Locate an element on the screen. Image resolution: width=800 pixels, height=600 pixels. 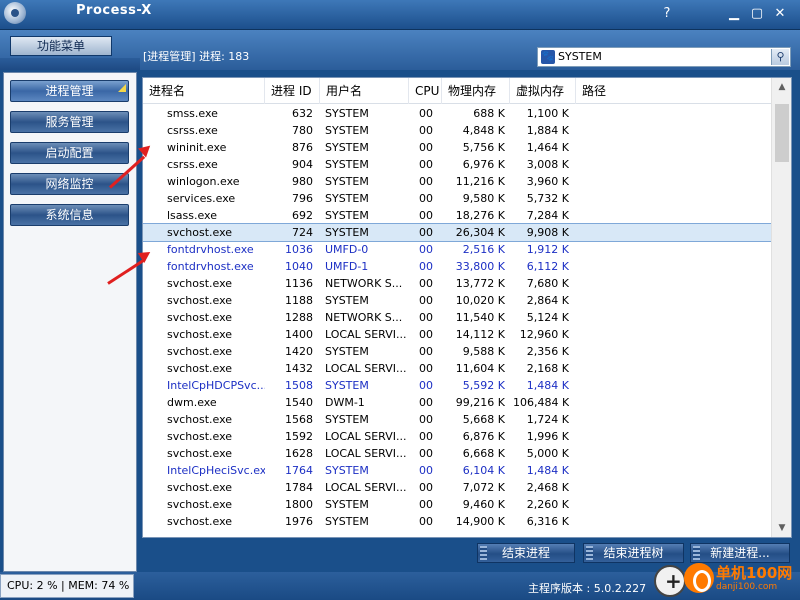
physical-memory-cell: 5,756 K is located at coordinates (483, 147).